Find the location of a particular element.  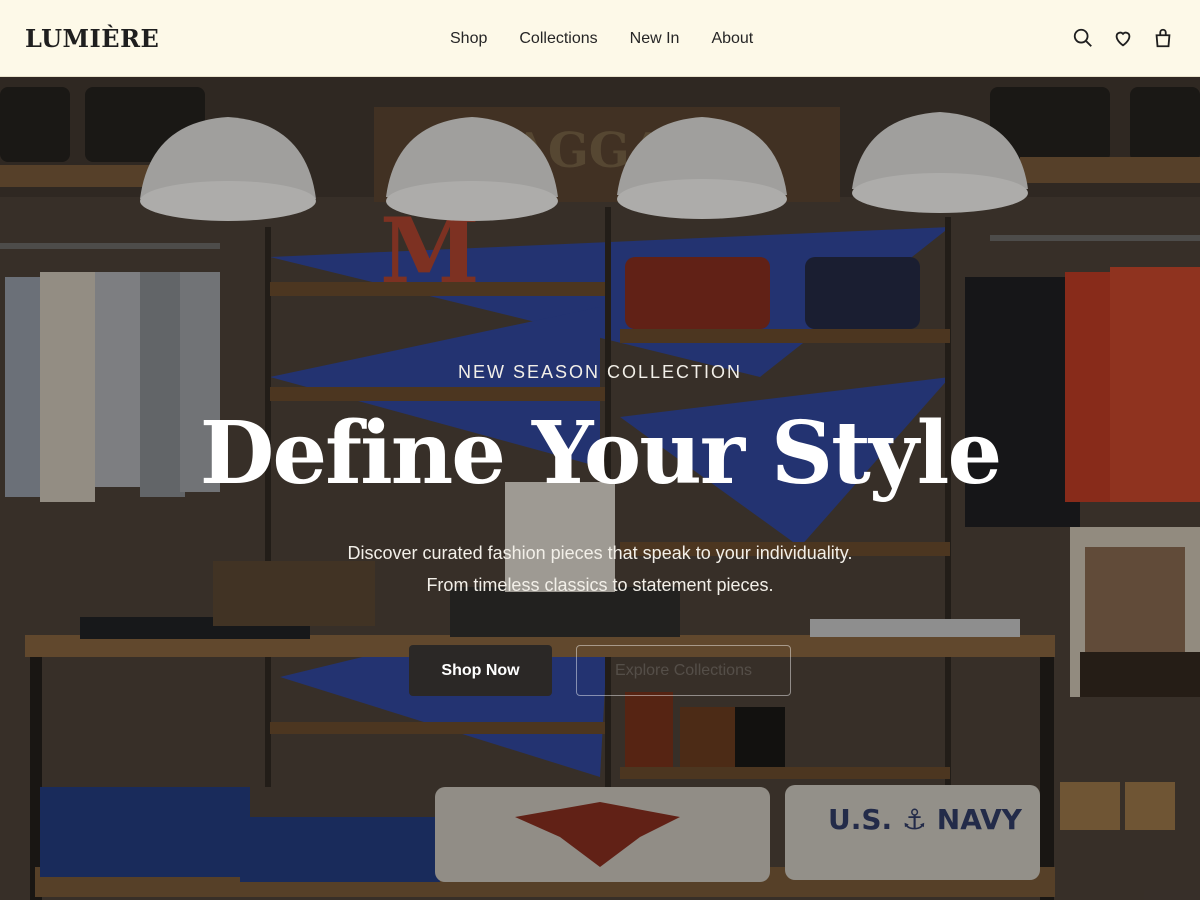

brand-logo: LUMIÈRE is located at coordinates (92, 38).